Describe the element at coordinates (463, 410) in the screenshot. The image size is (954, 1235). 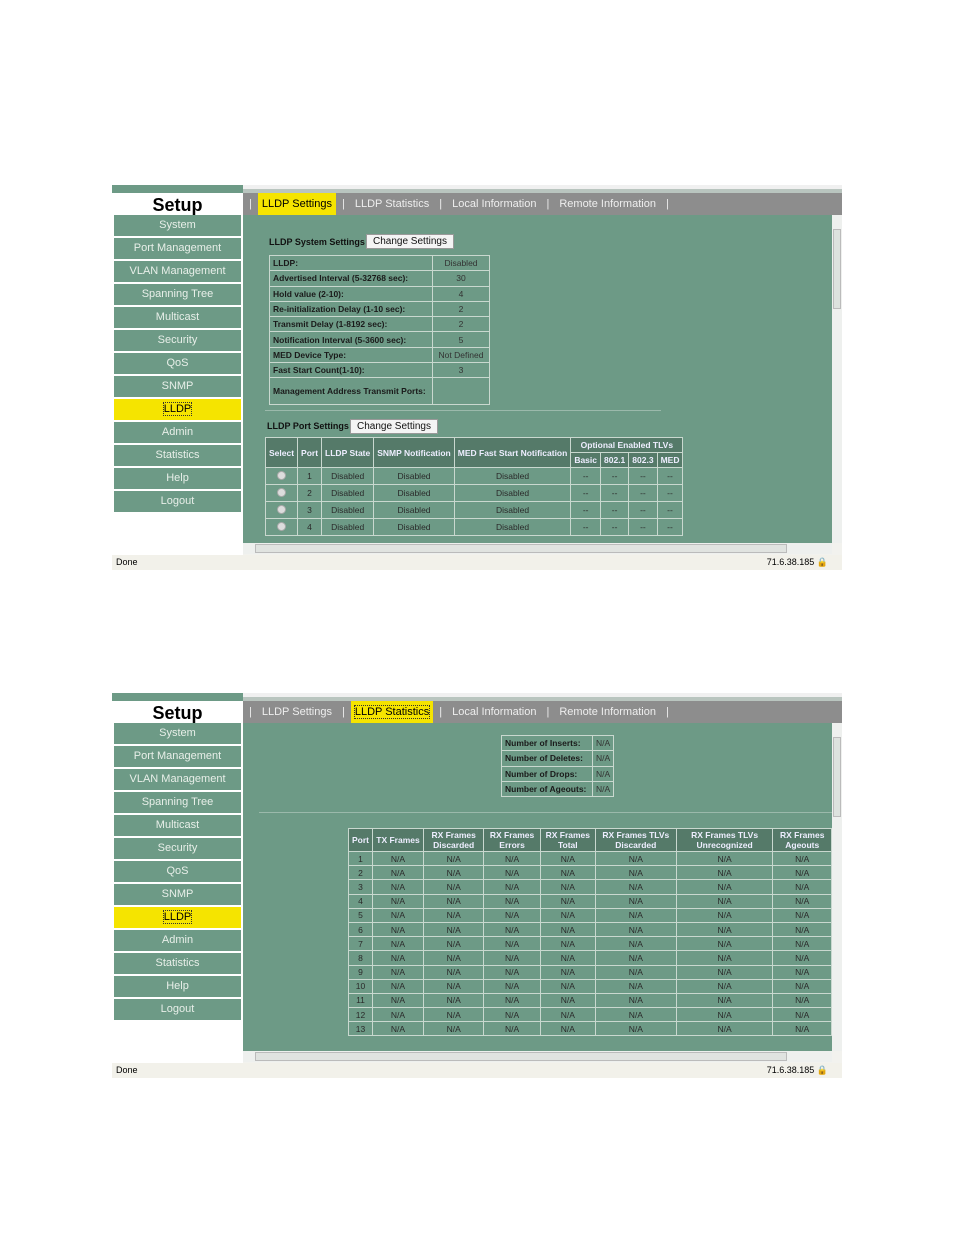
I see `divider` at that location.